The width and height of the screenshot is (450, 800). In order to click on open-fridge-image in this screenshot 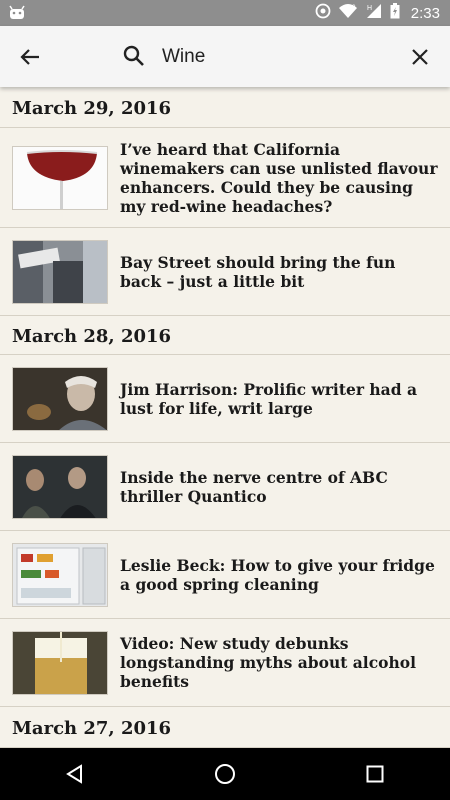, I will do `click(60, 574)`.